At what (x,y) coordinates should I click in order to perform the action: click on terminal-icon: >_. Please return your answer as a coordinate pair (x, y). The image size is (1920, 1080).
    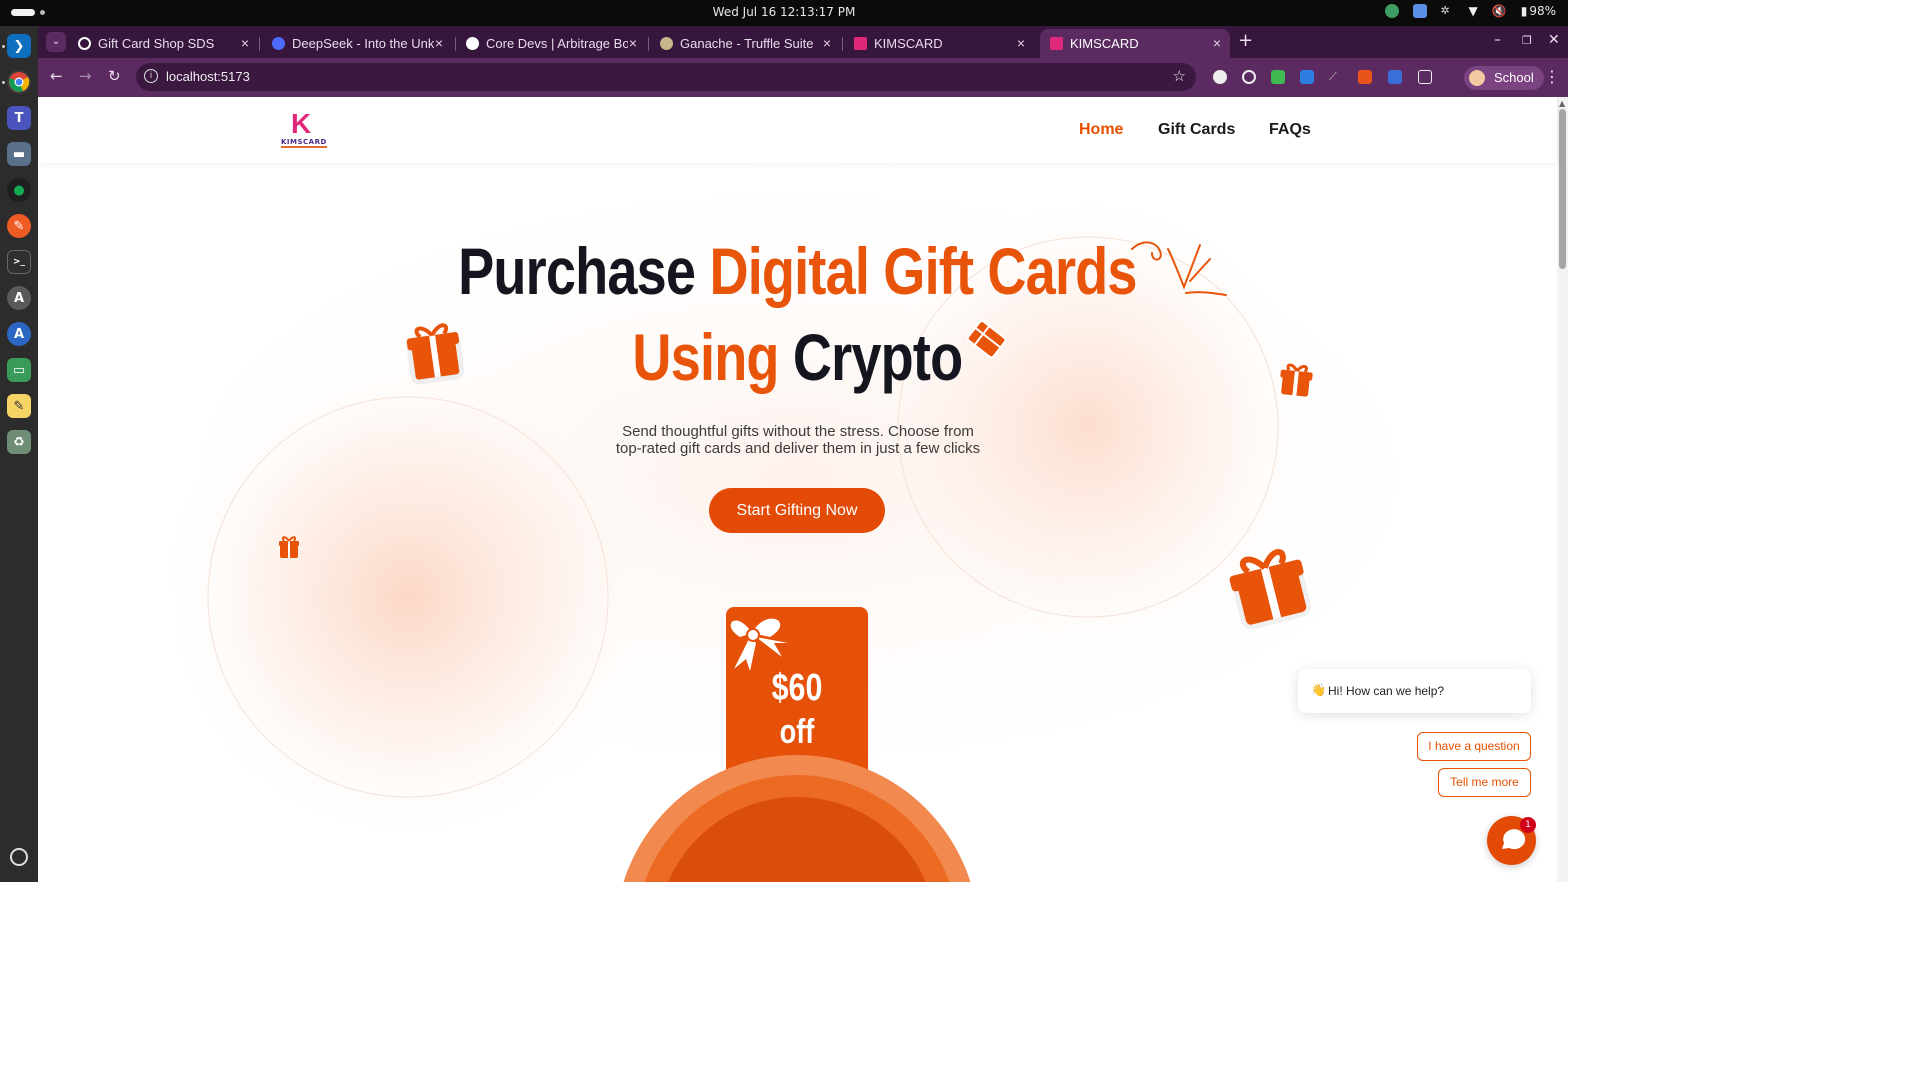
    Looking at the image, I should click on (19, 262).